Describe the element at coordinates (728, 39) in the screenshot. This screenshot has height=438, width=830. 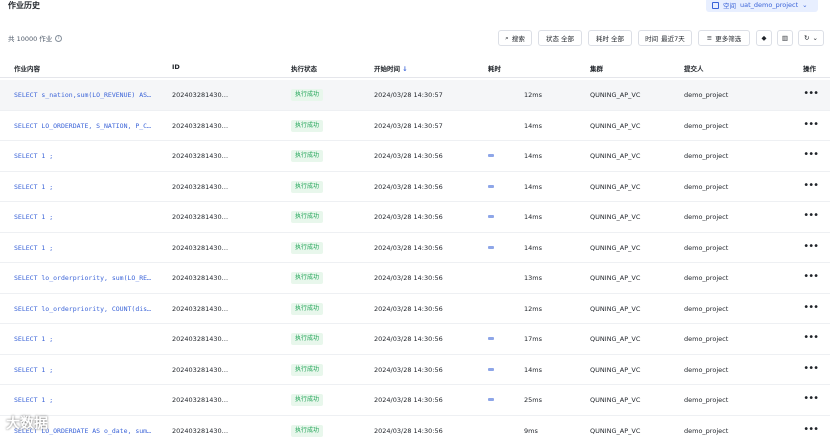
I see `more-filters-label: 更多筛选` at that location.